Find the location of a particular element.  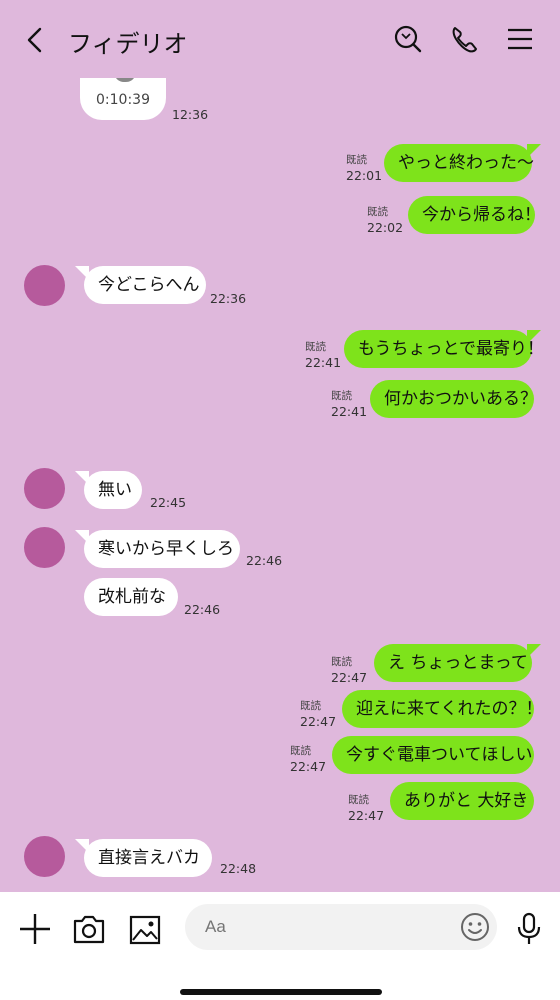

message-time: 12:36 is located at coordinates (190, 114).